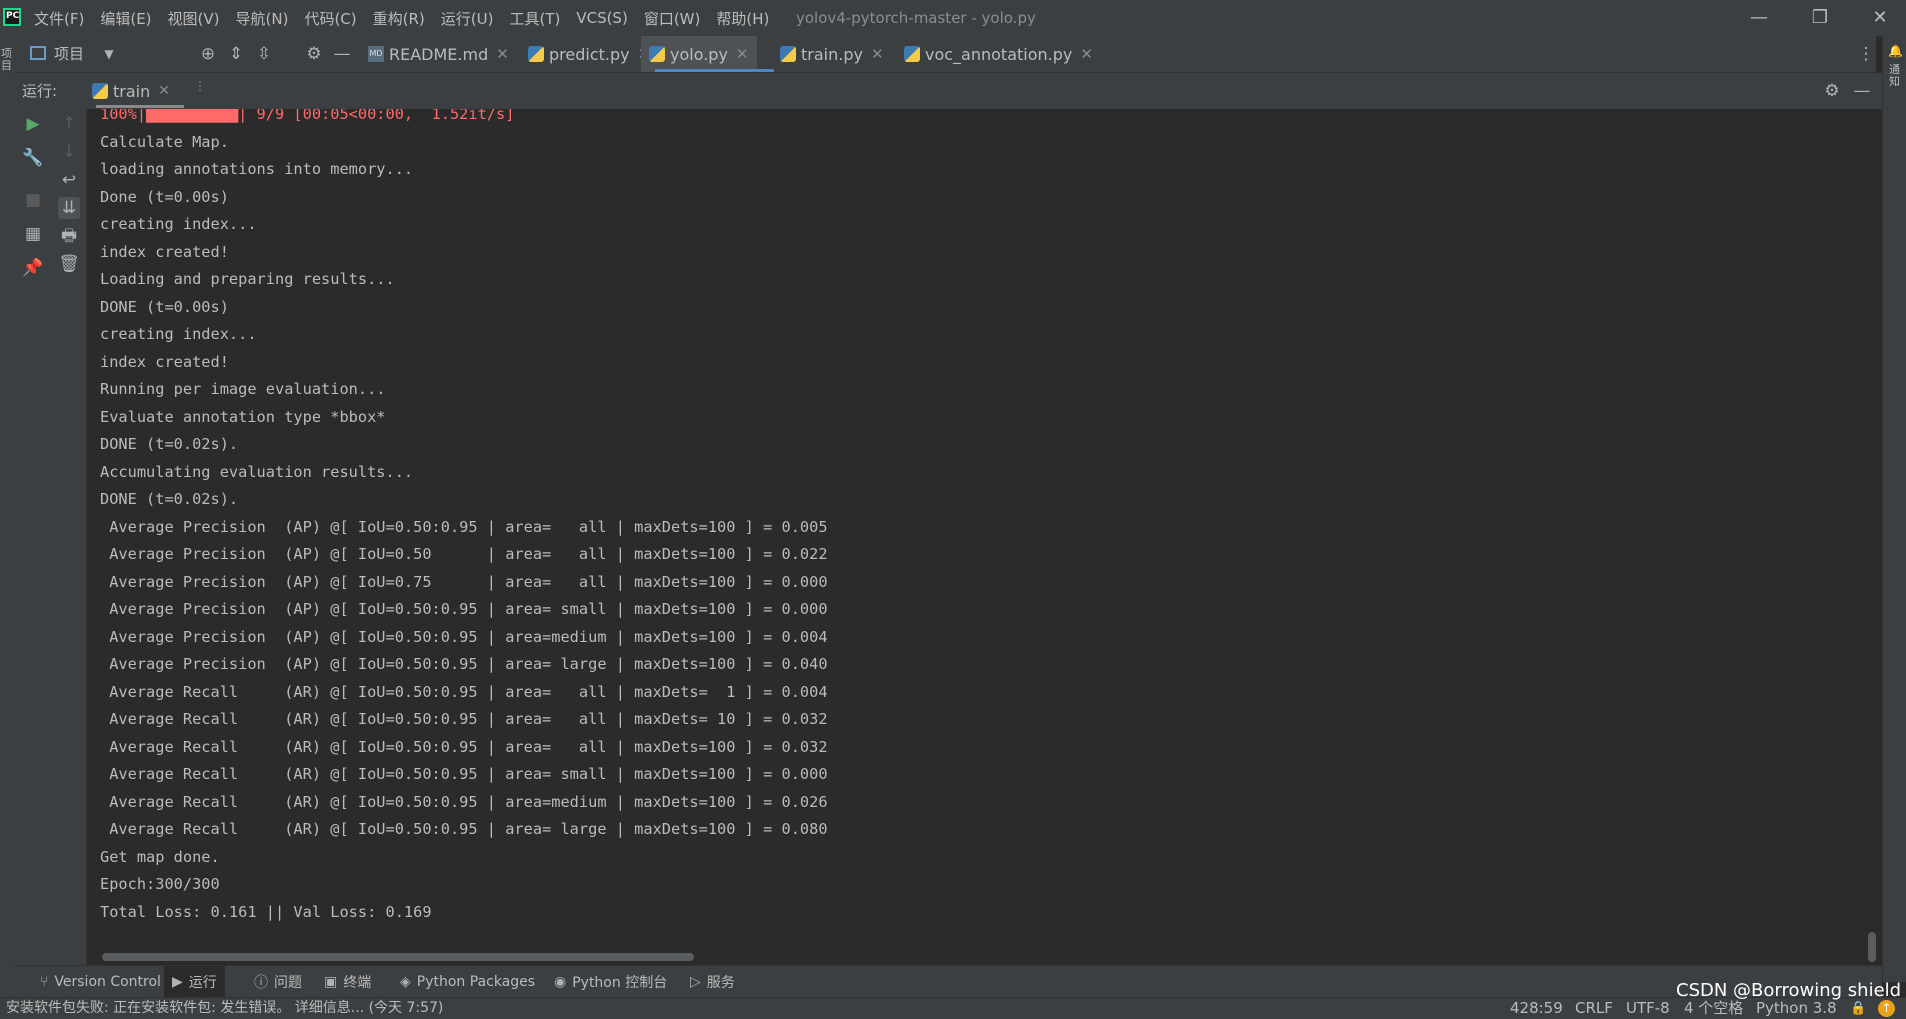 This screenshot has height=1019, width=1906. I want to click on indent-setting: 4 个空格, so click(1713, 1008).